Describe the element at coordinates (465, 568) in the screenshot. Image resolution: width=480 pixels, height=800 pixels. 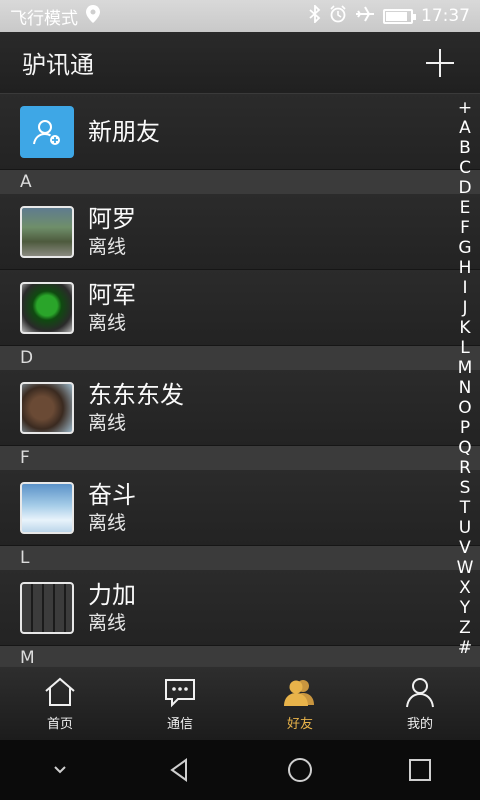
I see `index-letter: W` at that location.